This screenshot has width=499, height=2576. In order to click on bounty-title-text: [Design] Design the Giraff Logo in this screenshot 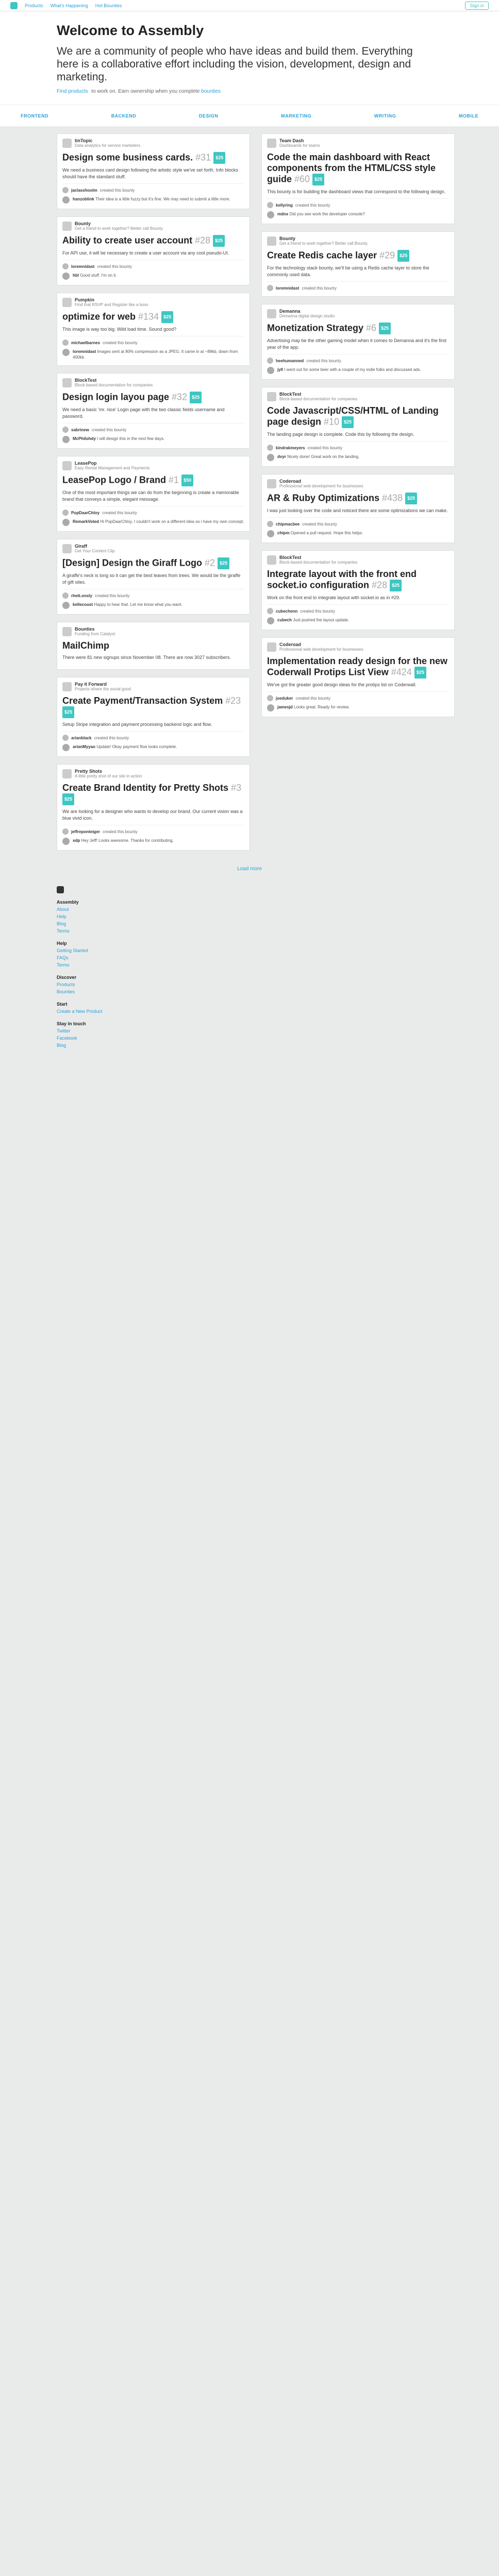, I will do `click(132, 562)`.